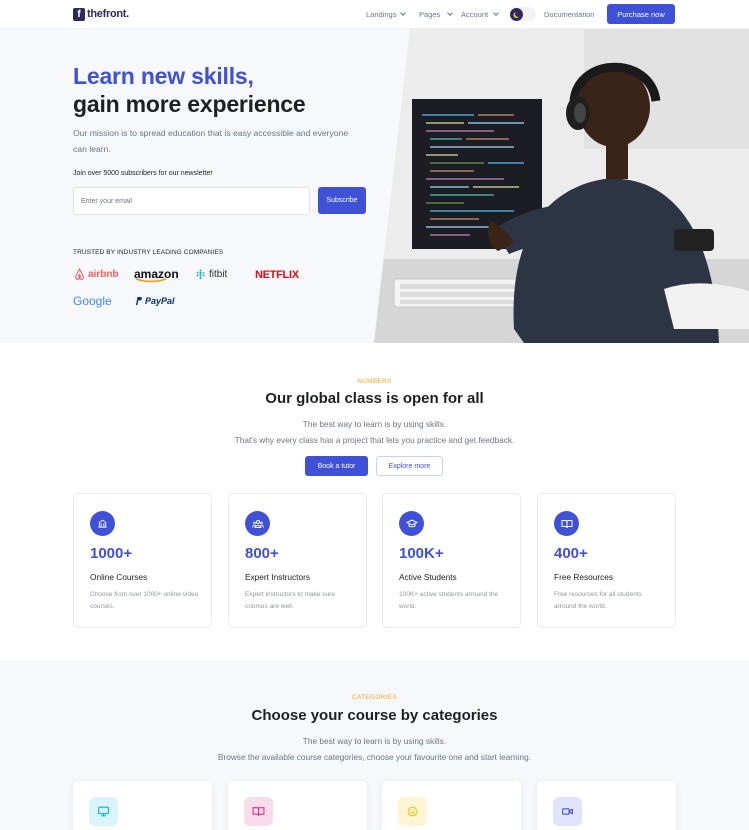 This screenshot has width=749, height=830. I want to click on paypal-text: PayPal, so click(160, 301).